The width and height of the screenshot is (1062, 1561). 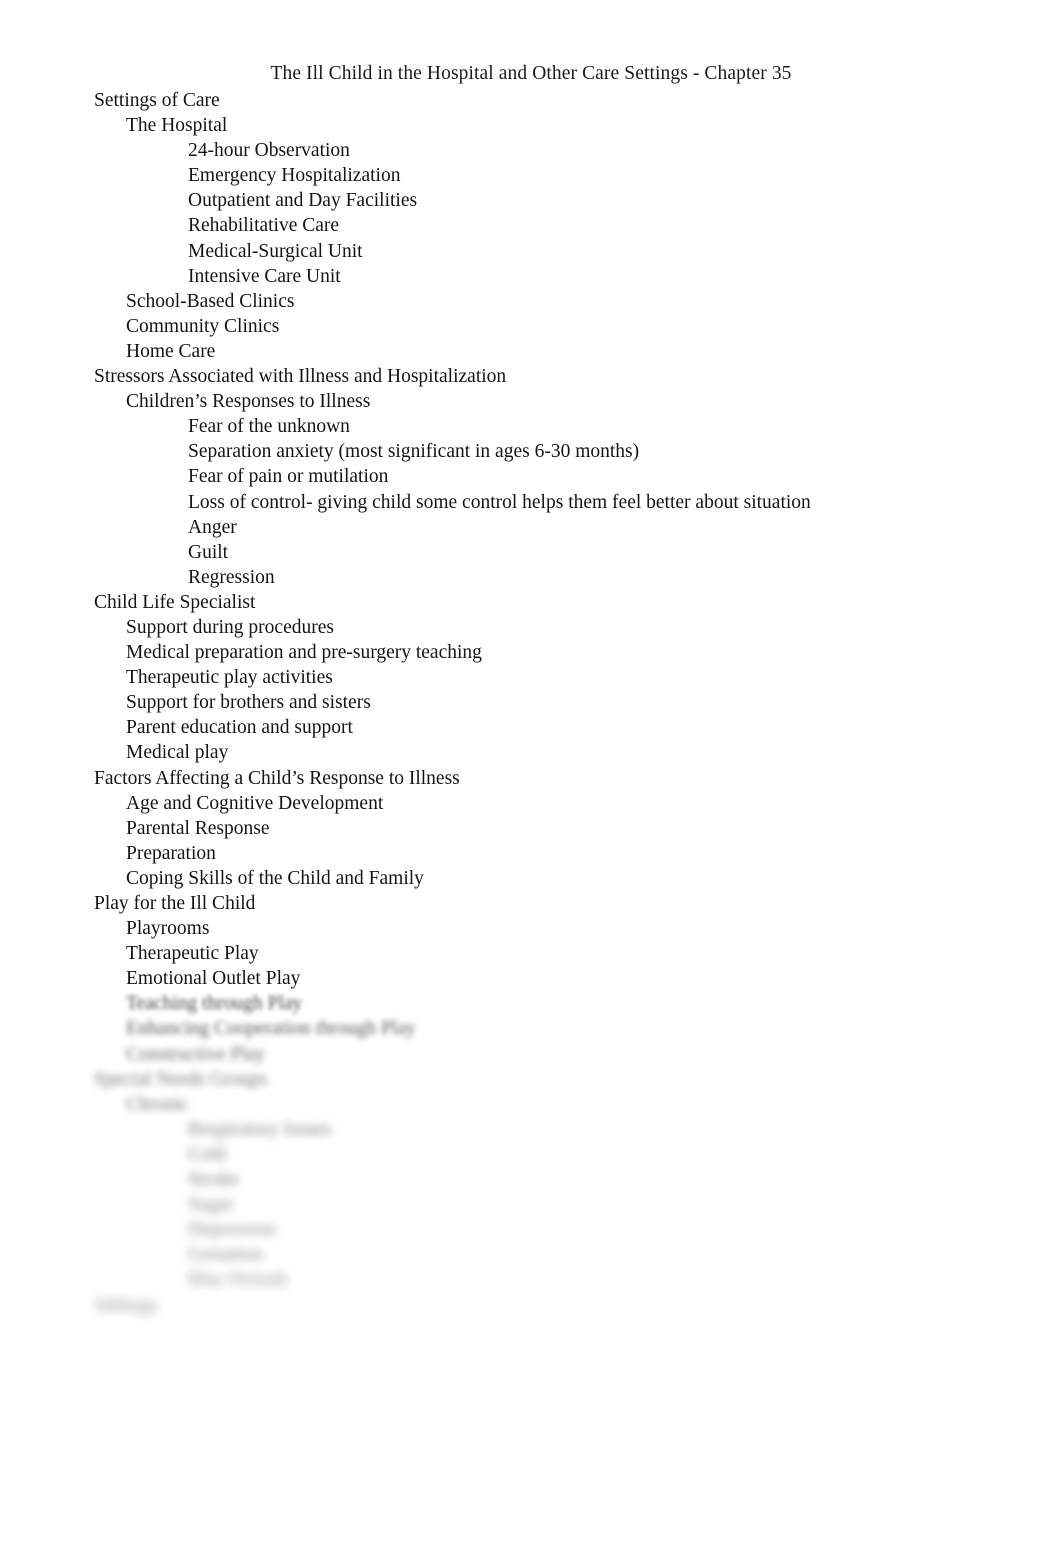 What do you see at coordinates (126, 1305) in the screenshot?
I see `outline-line: Siblings` at bounding box center [126, 1305].